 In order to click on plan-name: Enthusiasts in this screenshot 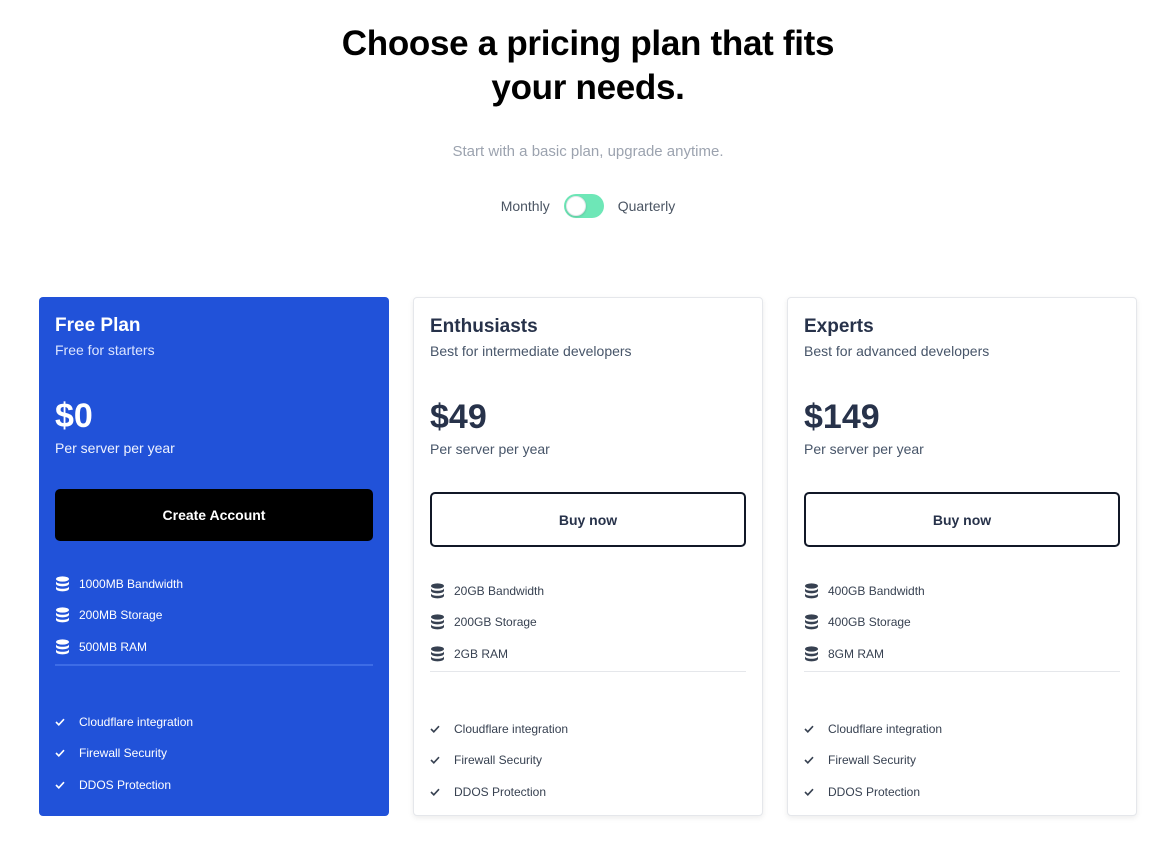, I will do `click(484, 326)`.